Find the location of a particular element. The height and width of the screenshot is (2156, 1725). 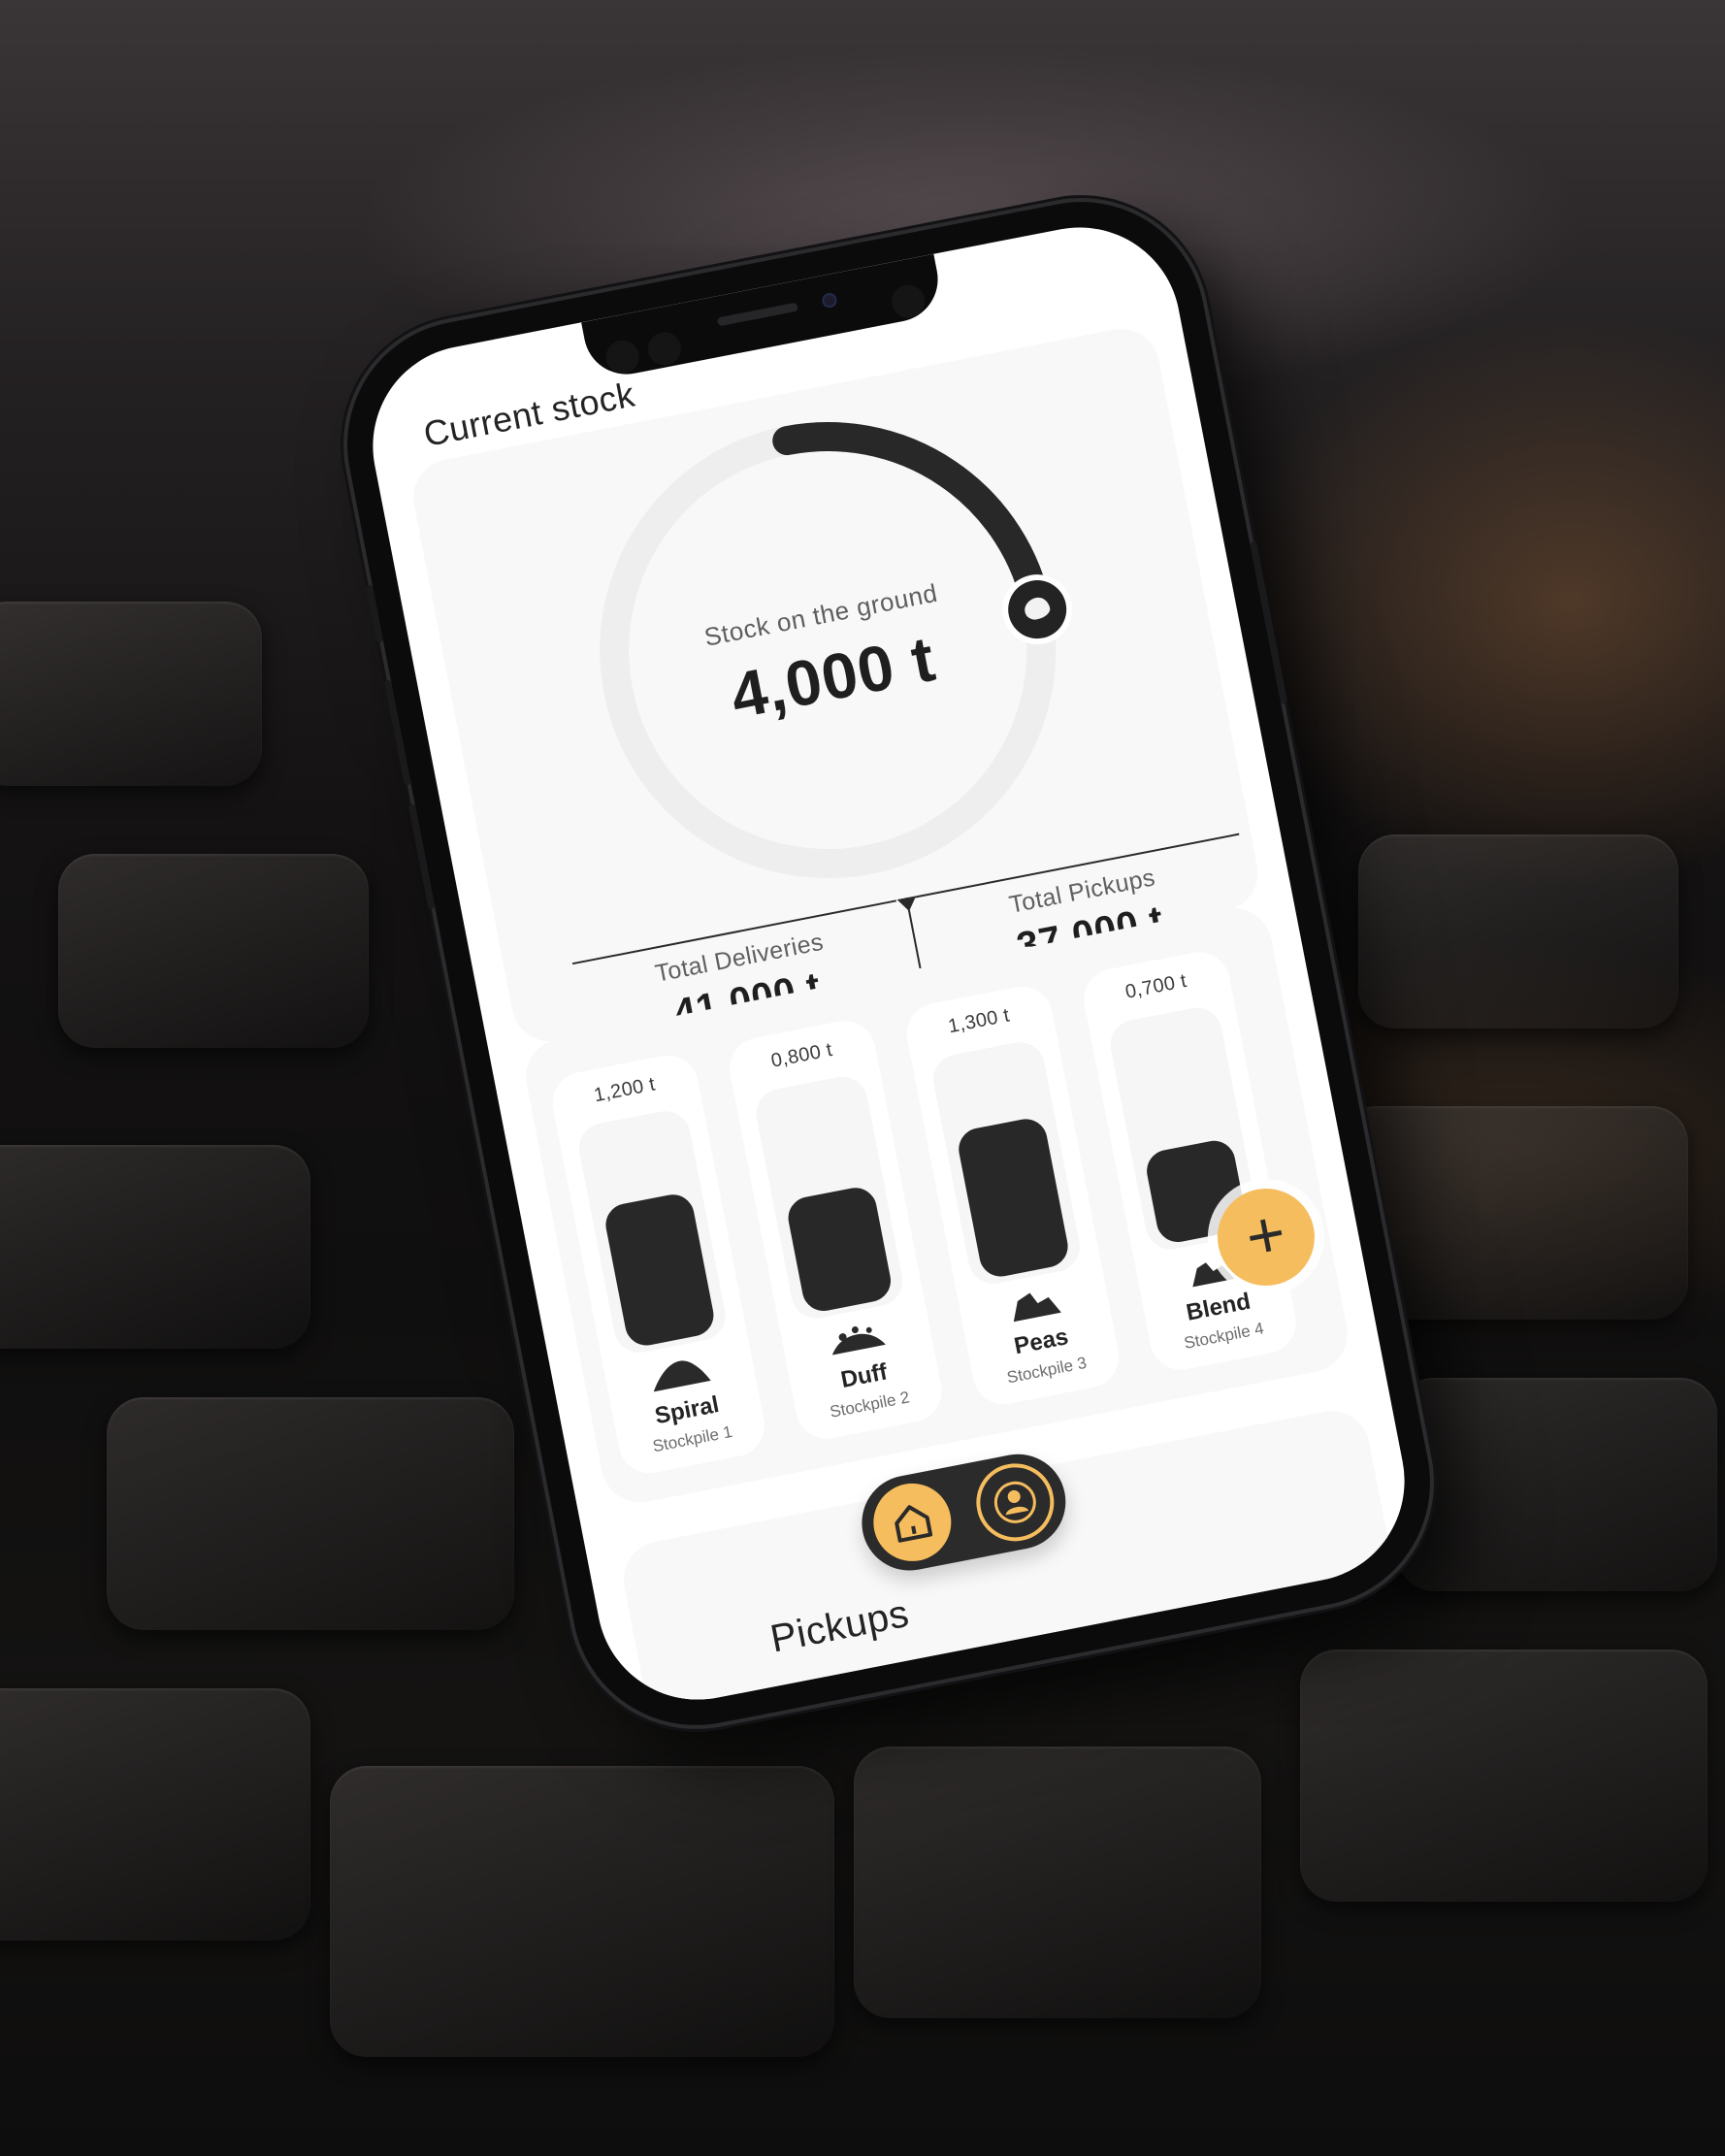

stockpile-card-spiral: 1,200 t Spiral Stockpile 1 is located at coordinates (658, 1264).